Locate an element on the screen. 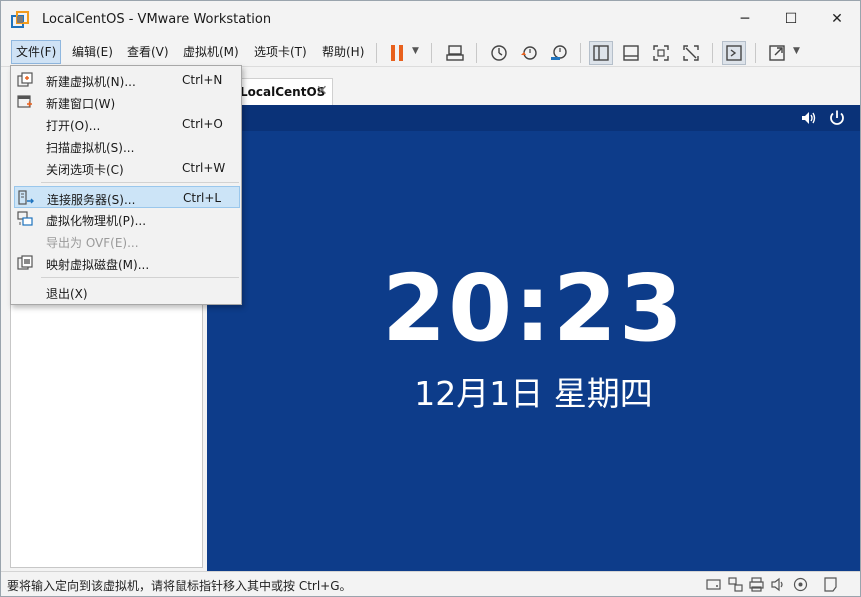  console-view-icon is located at coordinates (631, 53).